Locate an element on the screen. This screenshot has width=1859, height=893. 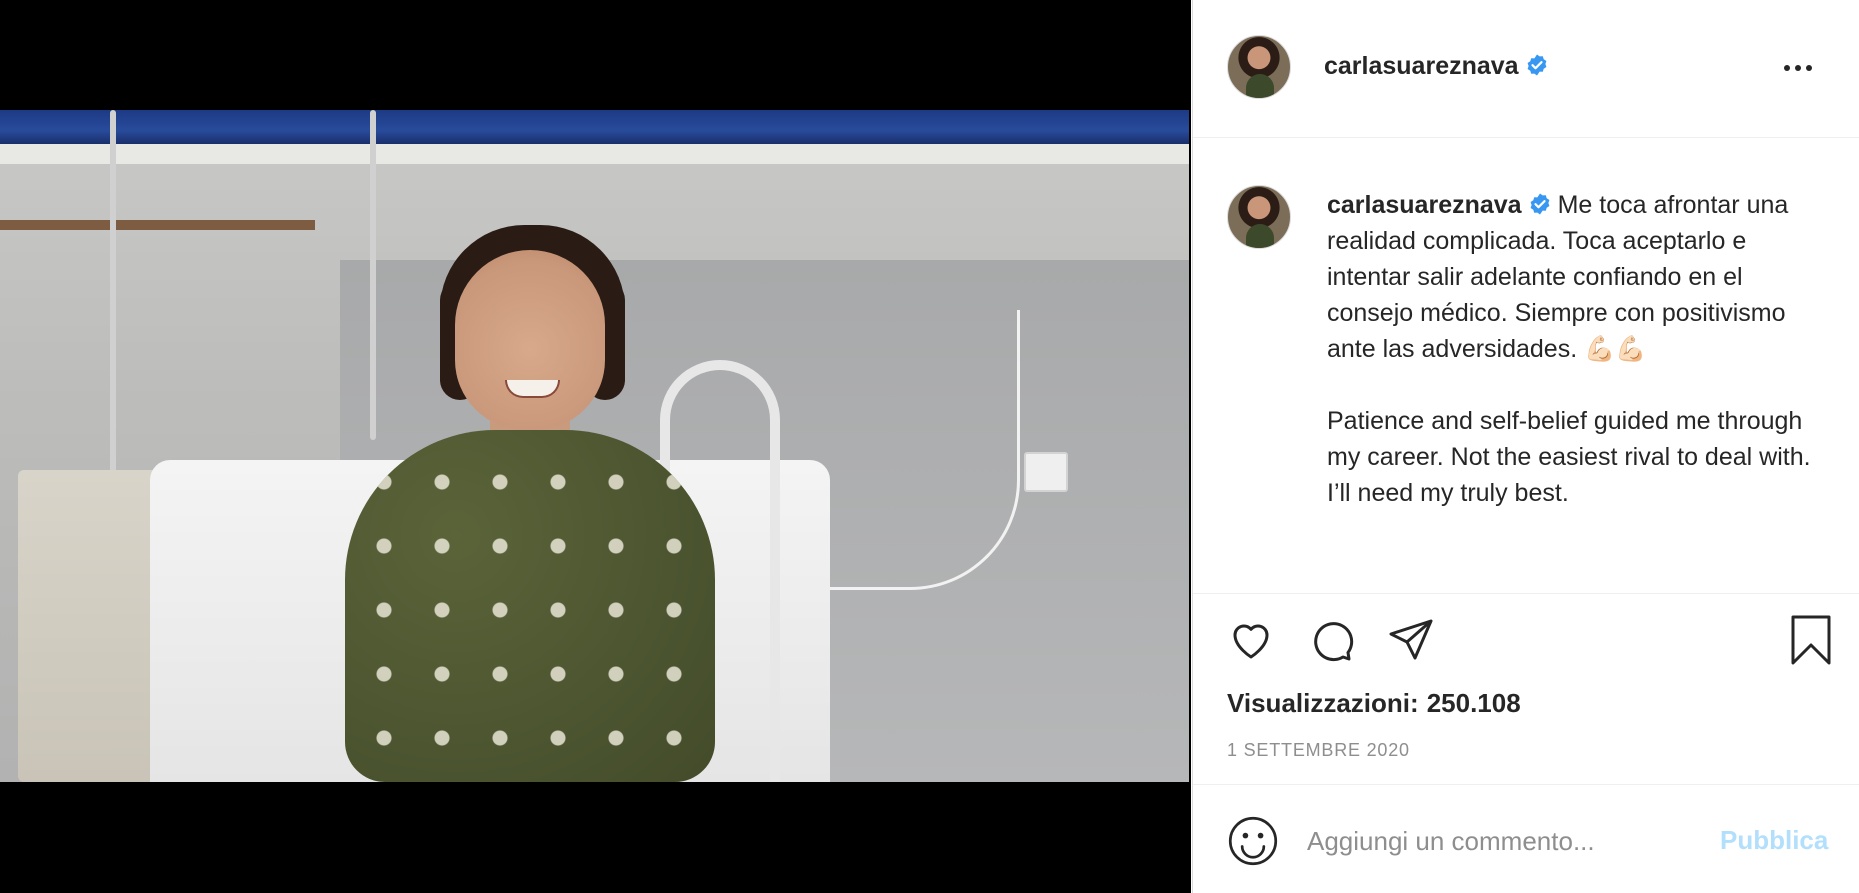
comment-input is located at coordinates (1507, 841).